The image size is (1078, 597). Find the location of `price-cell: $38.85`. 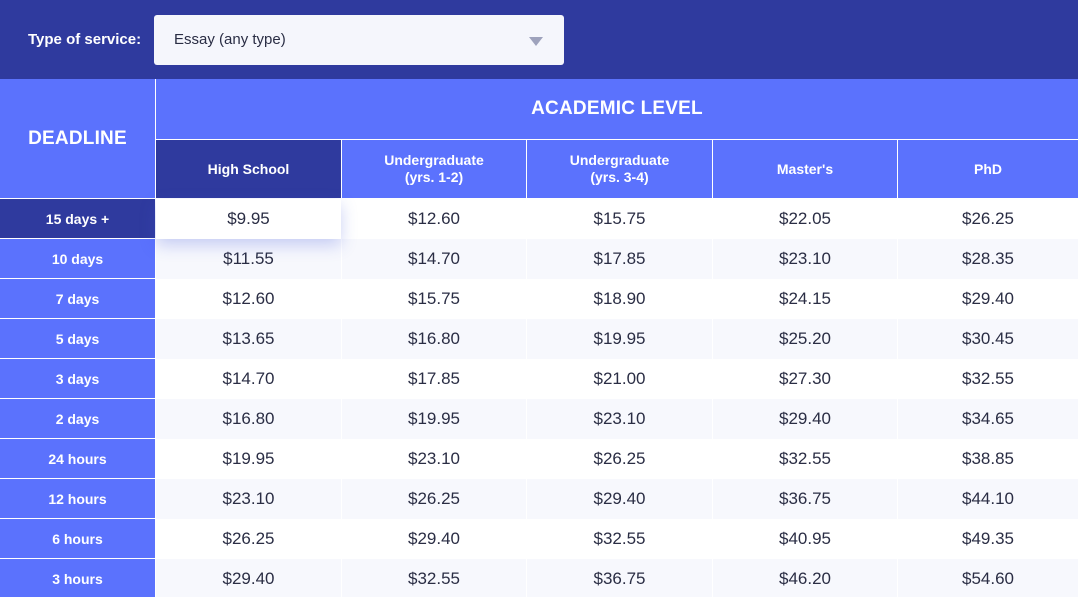

price-cell: $38.85 is located at coordinates (988, 459).